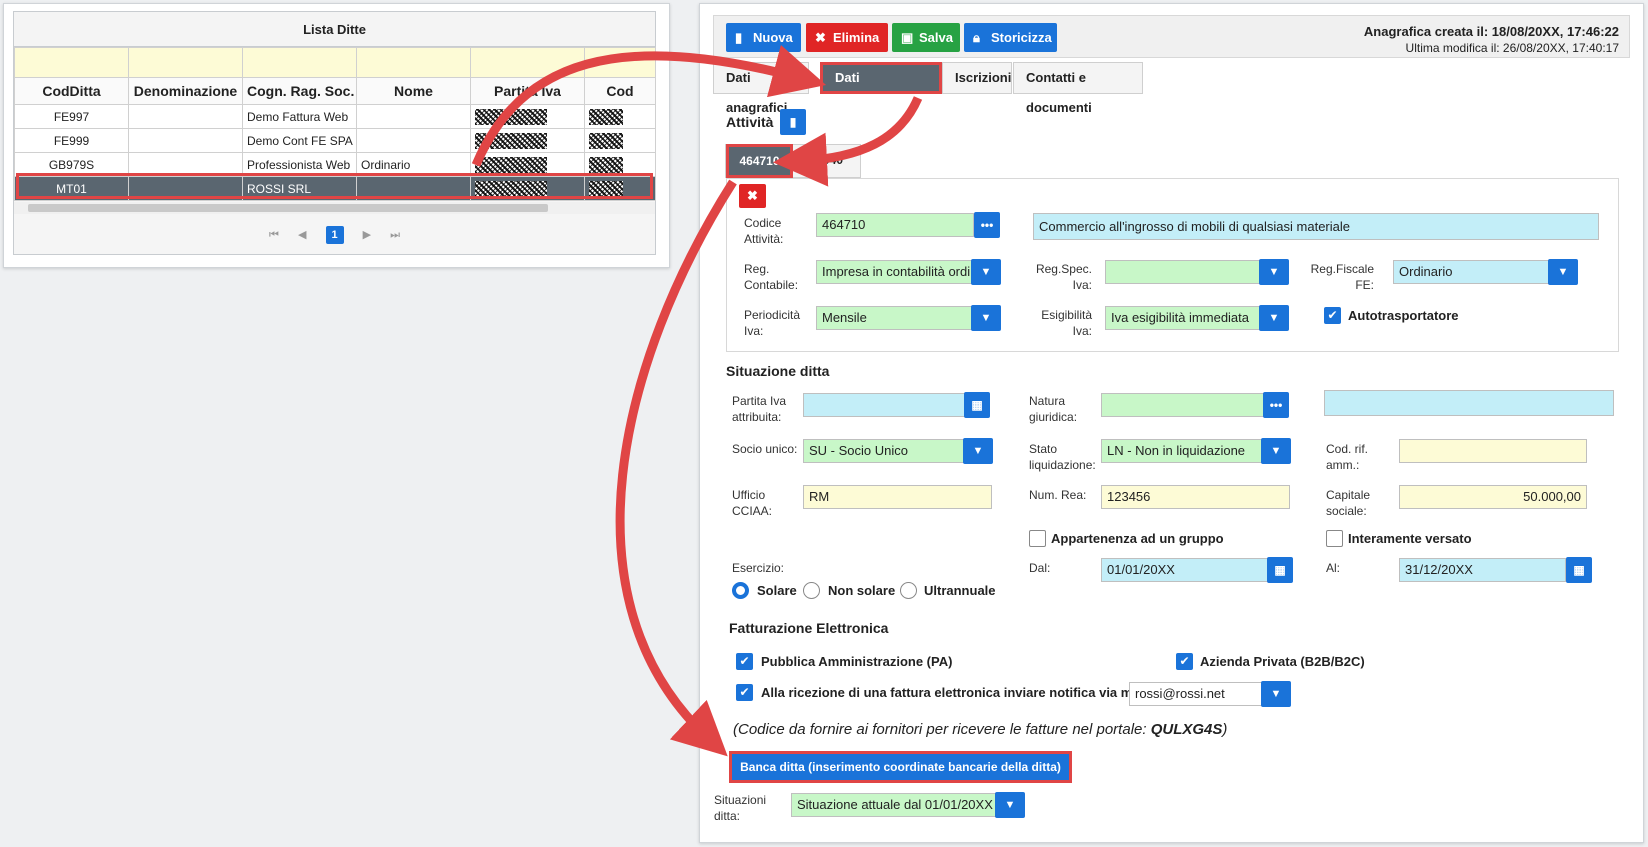 The image size is (1648, 847). I want to click on arrow-subtab-to-bank, so click(676, 468).